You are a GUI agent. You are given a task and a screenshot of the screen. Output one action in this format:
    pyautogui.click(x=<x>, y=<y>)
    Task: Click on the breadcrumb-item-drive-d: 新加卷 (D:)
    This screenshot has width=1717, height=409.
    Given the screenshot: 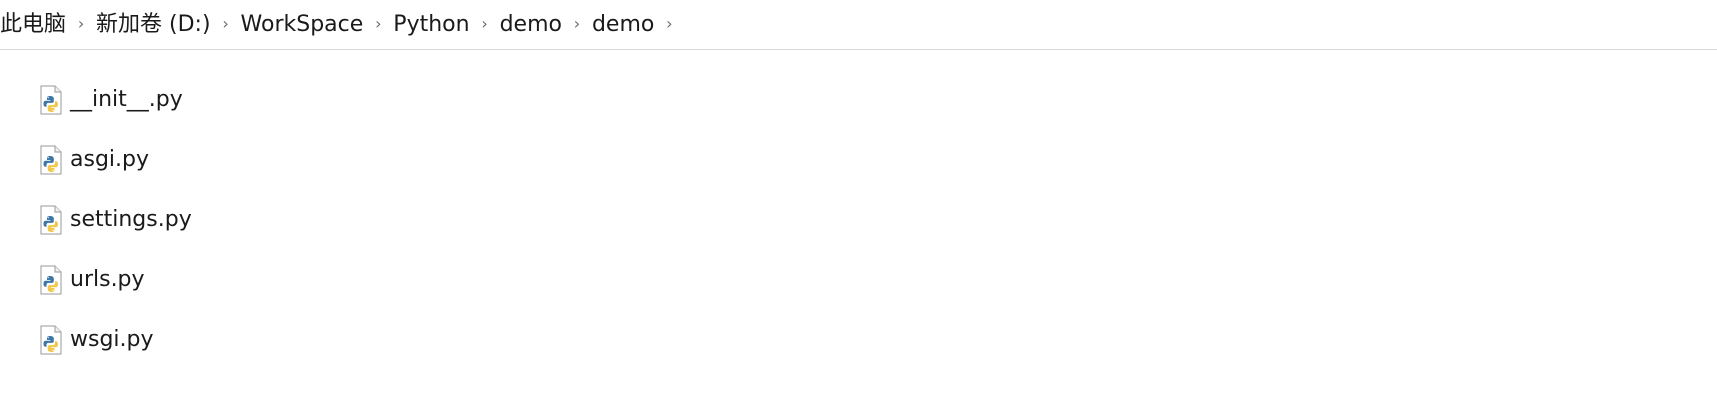 What is the action you would take?
    pyautogui.click(x=153, y=25)
    